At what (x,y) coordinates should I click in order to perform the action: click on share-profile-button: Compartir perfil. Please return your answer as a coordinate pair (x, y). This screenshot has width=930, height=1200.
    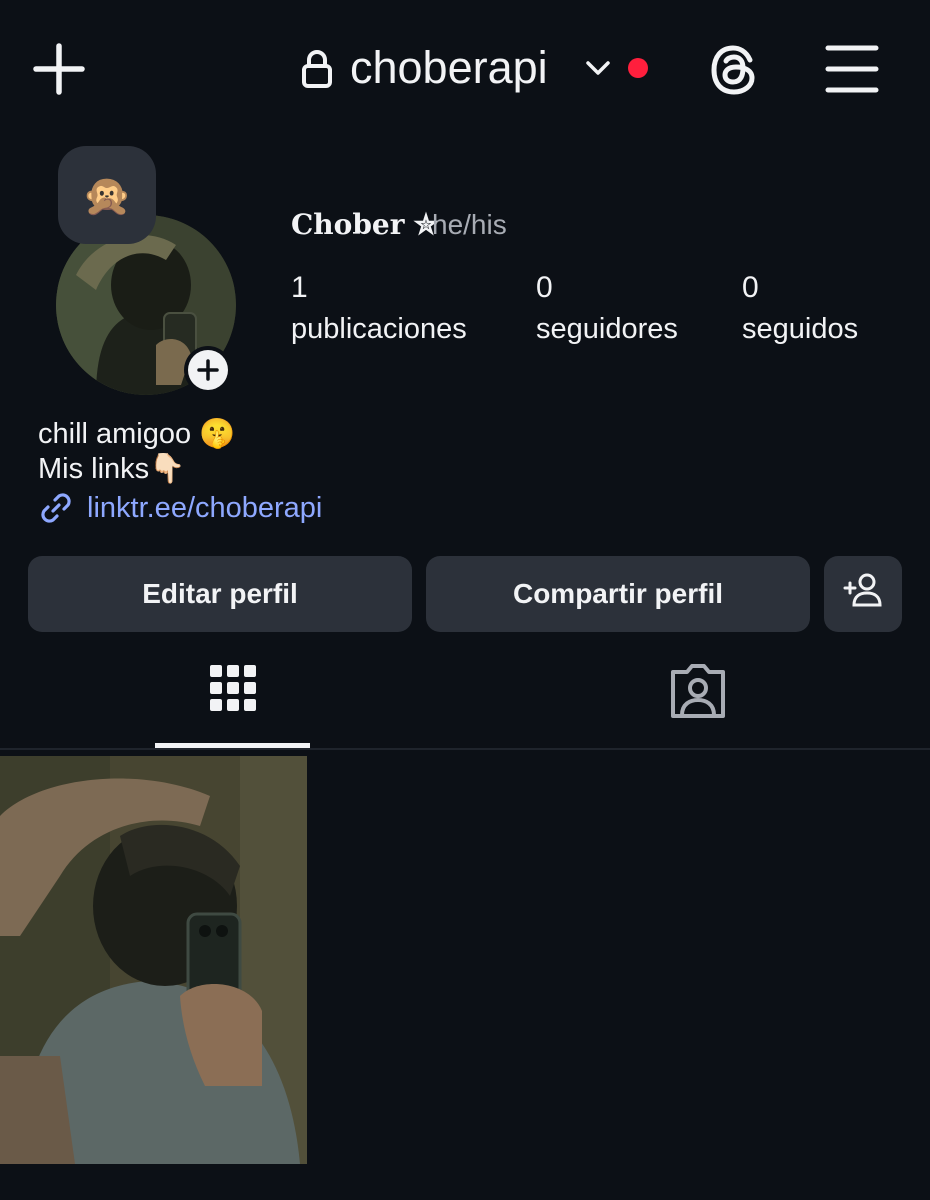
    Looking at the image, I should click on (618, 594).